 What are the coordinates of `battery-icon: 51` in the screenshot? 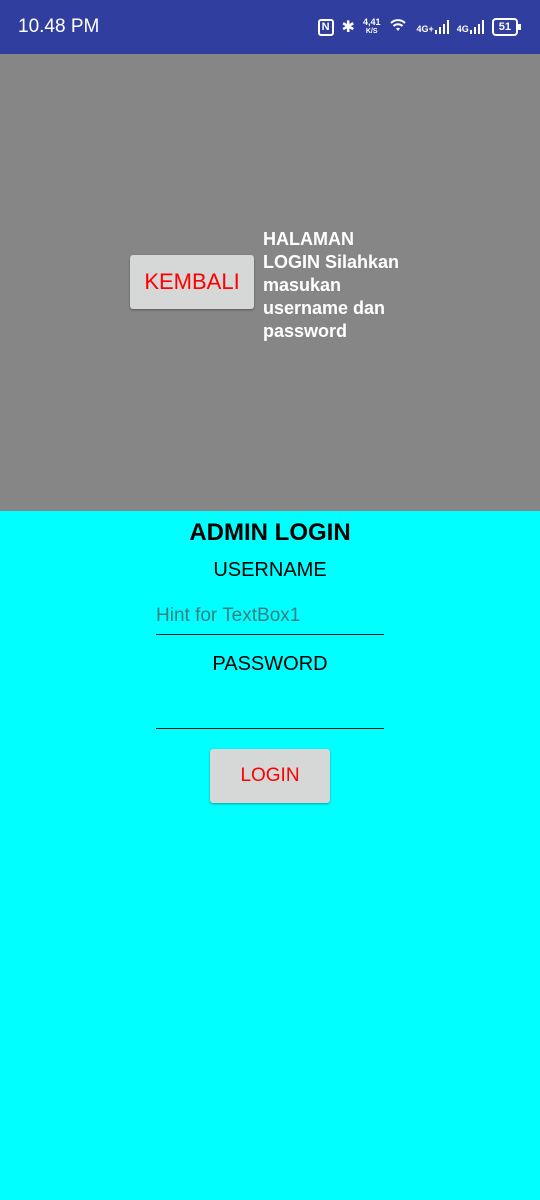 It's located at (506, 27).